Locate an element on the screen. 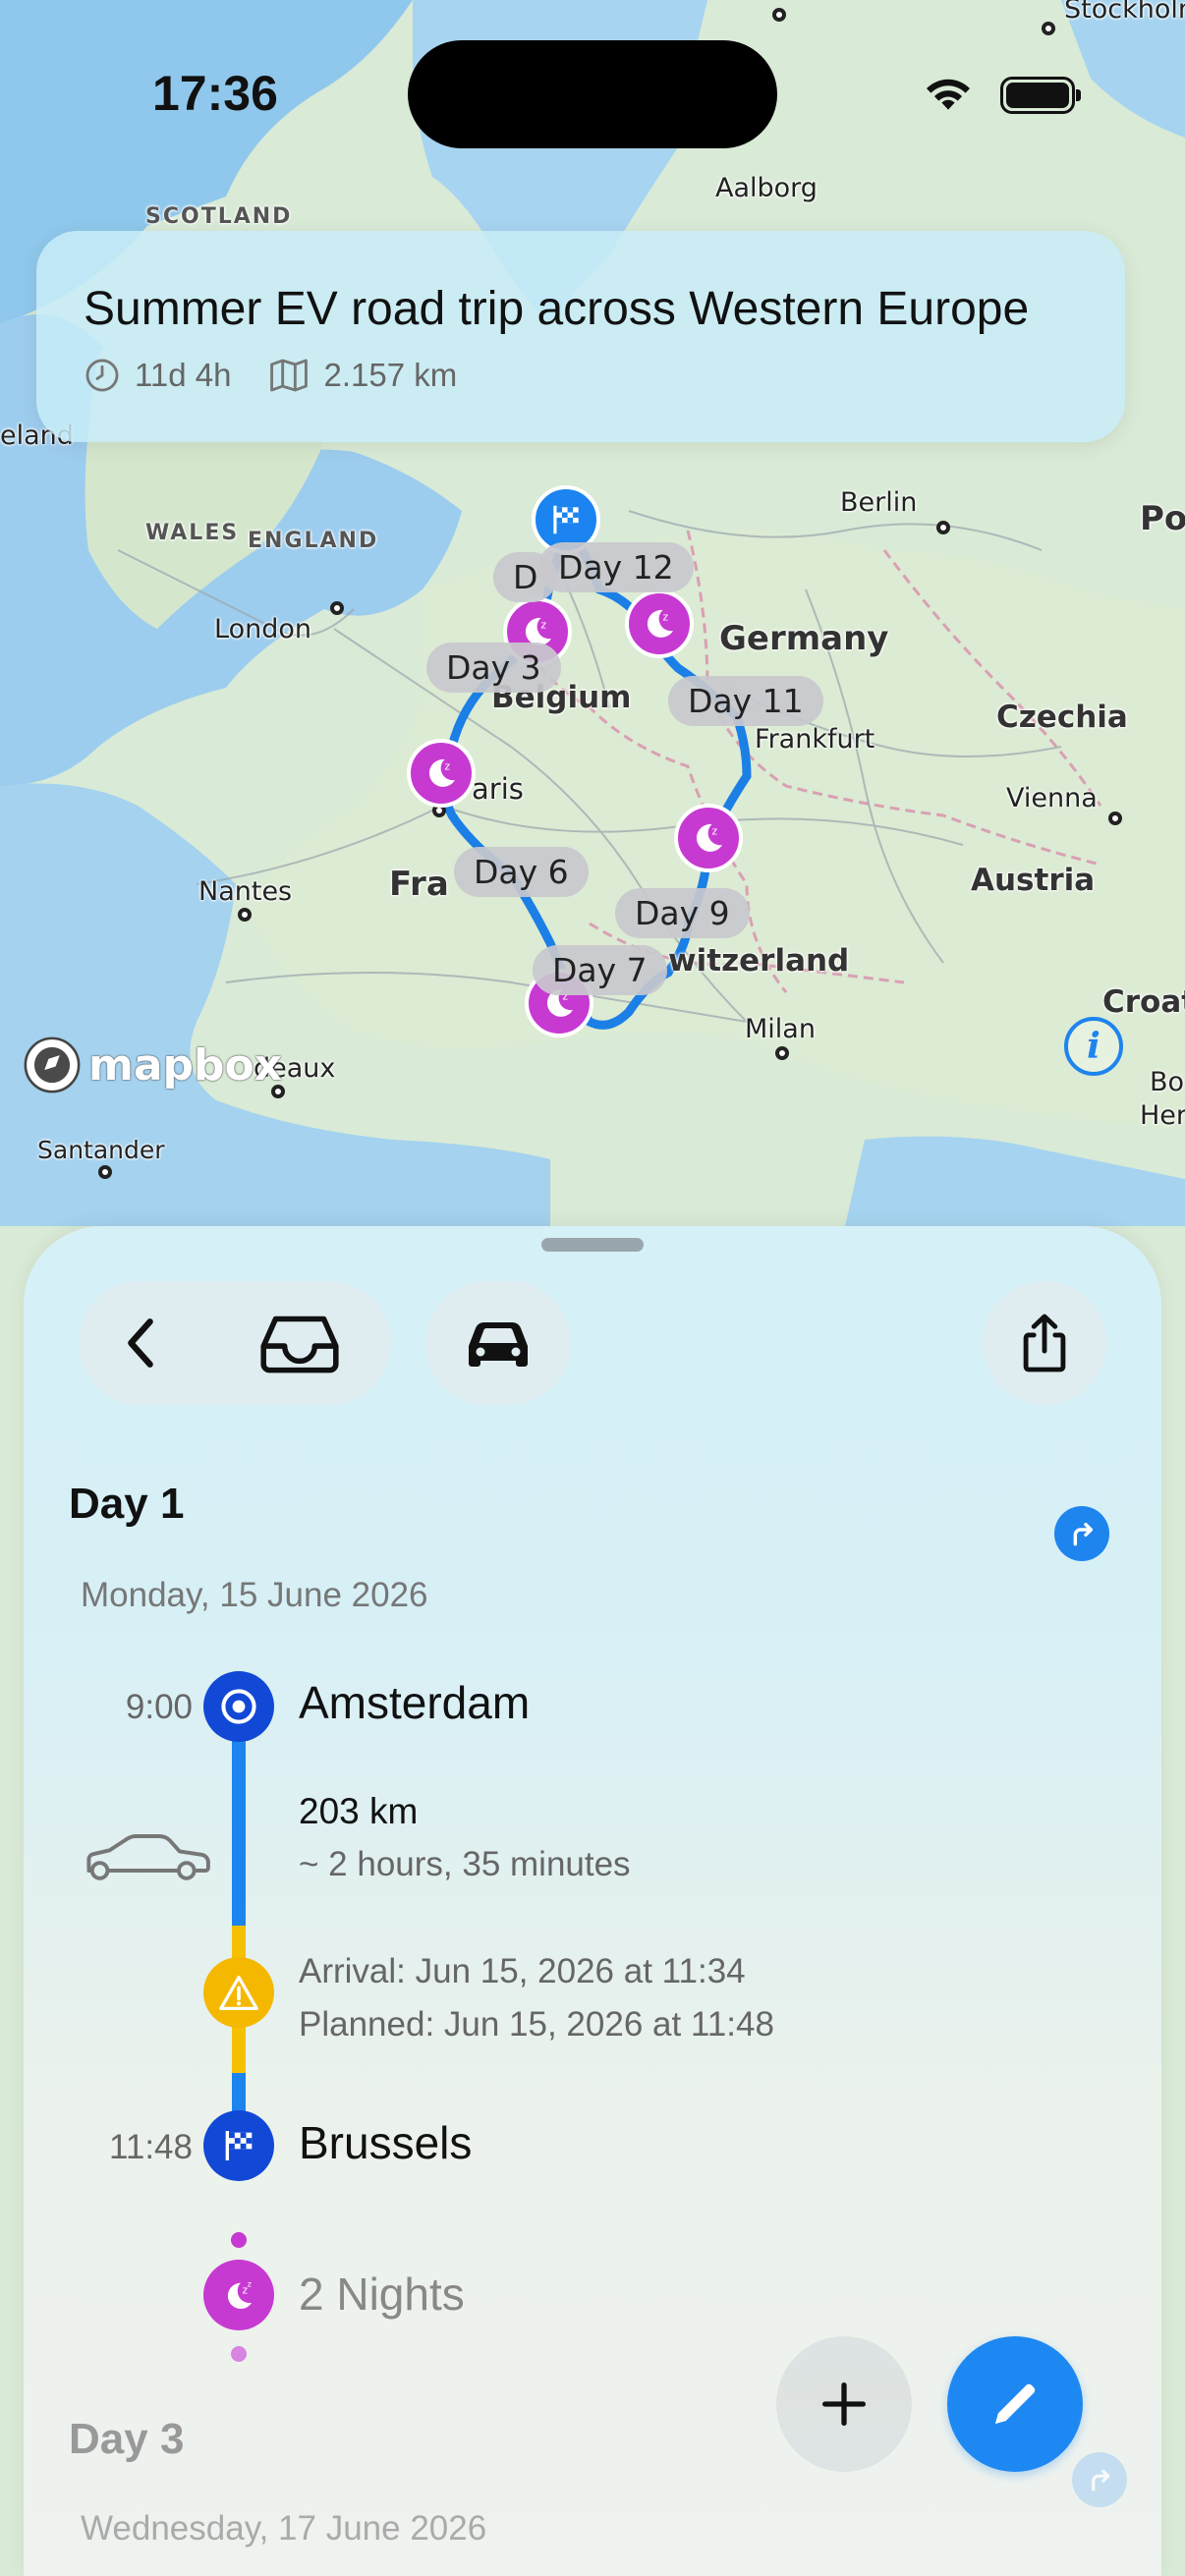 This screenshot has width=1185, height=2576. info-icon: i is located at coordinates (1093, 1046).